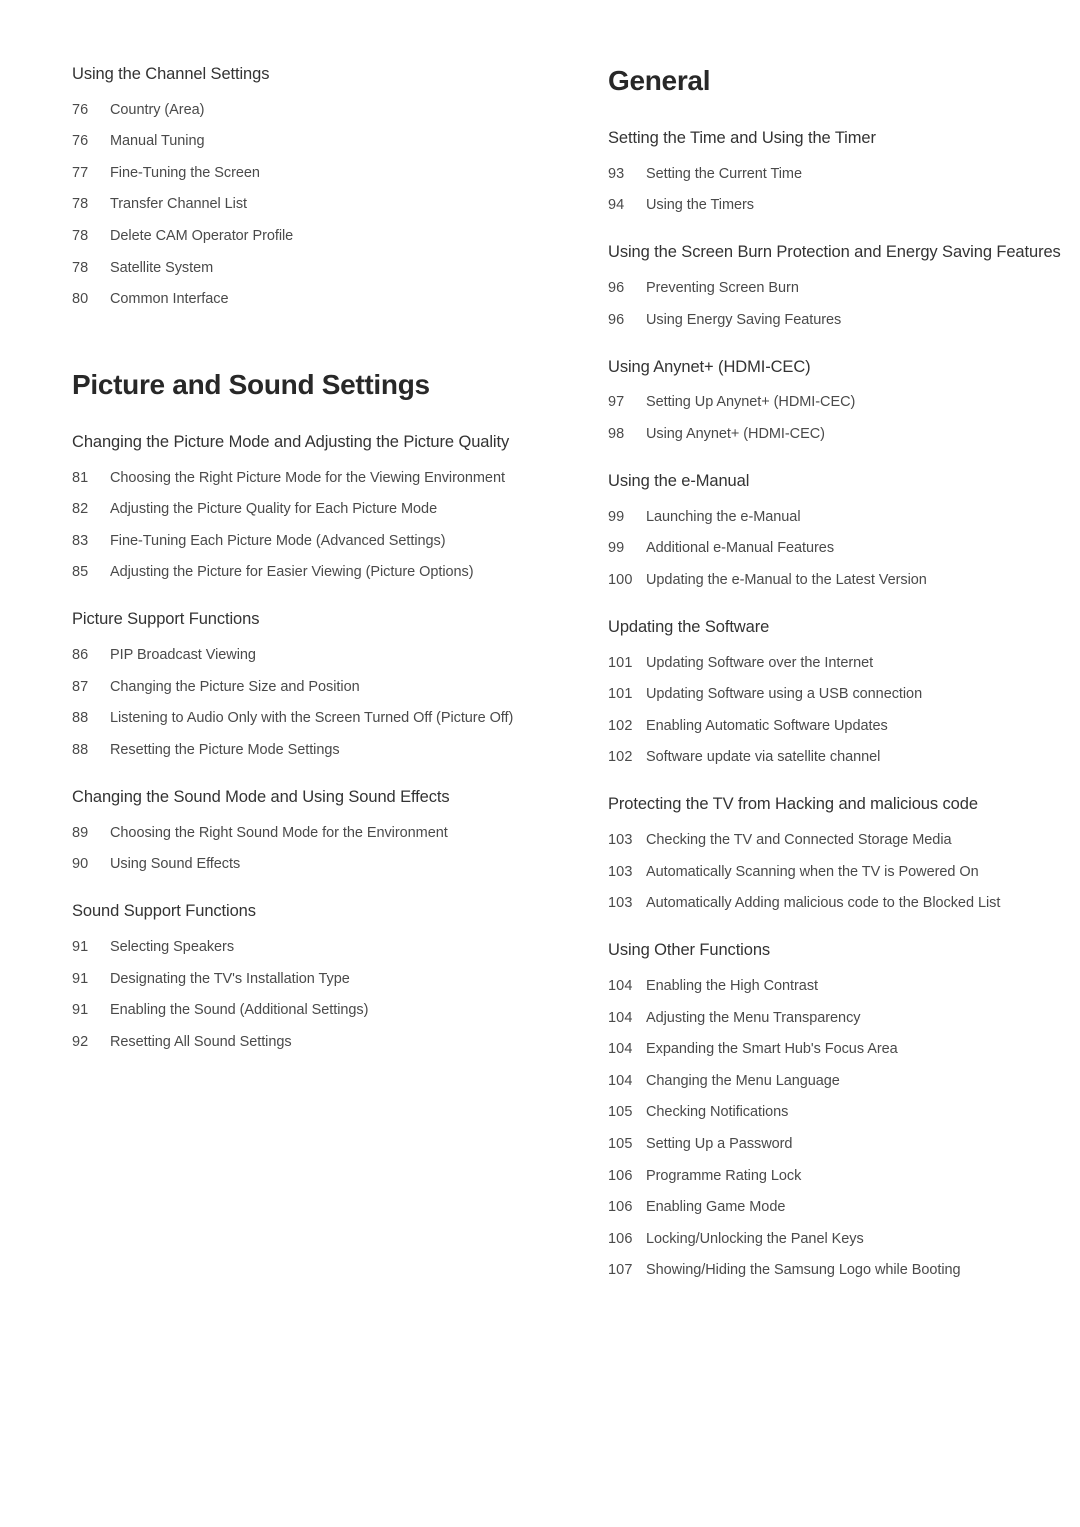 The width and height of the screenshot is (1080, 1527). Describe the element at coordinates (722, 288) in the screenshot. I see `toc-entry-title: Preventing Screen Burn` at that location.